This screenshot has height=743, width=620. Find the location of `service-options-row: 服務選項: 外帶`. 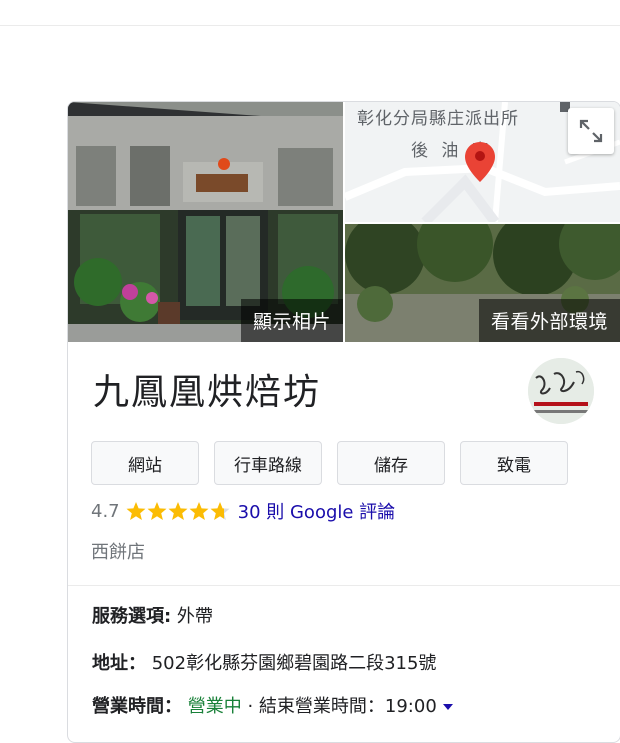

service-options-row: 服務選項: 外帶 is located at coordinates (152, 615).